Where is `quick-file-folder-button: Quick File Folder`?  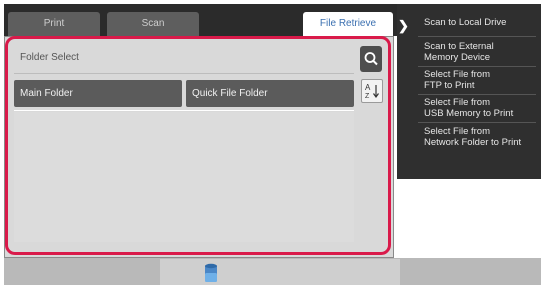
quick-file-folder-button: Quick File Folder is located at coordinates (270, 93).